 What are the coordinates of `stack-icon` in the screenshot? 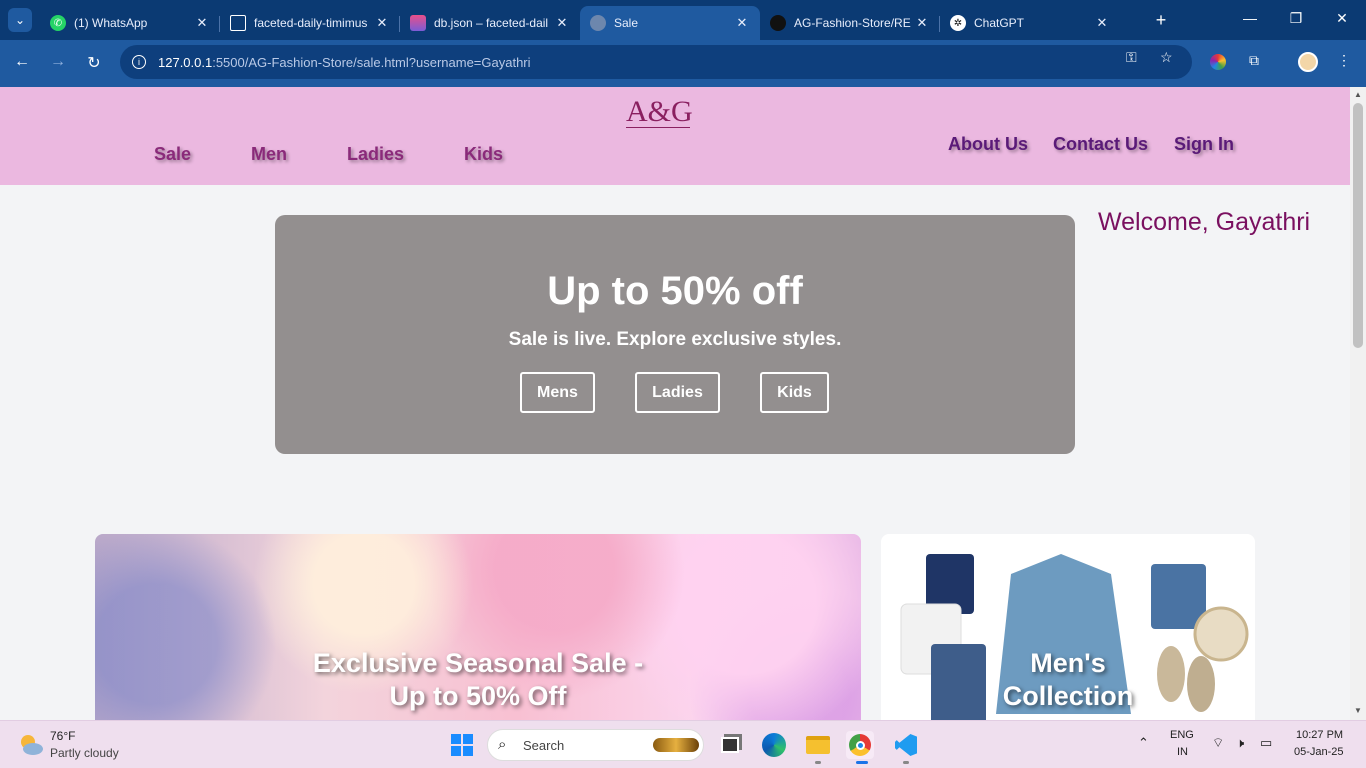 It's located at (418, 23).